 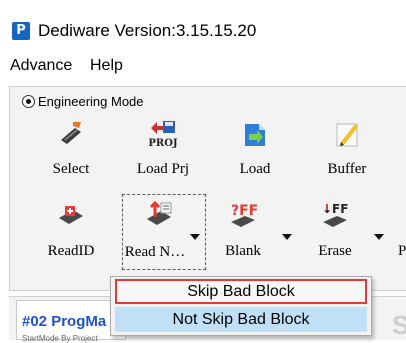 I want to click on blank-check-icon: ?FF, so click(x=244, y=215).